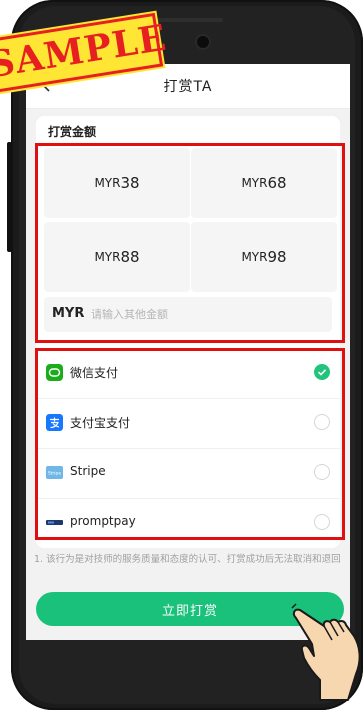  I want to click on payment-option-stripe: Stripe Stripe, so click(188, 473).